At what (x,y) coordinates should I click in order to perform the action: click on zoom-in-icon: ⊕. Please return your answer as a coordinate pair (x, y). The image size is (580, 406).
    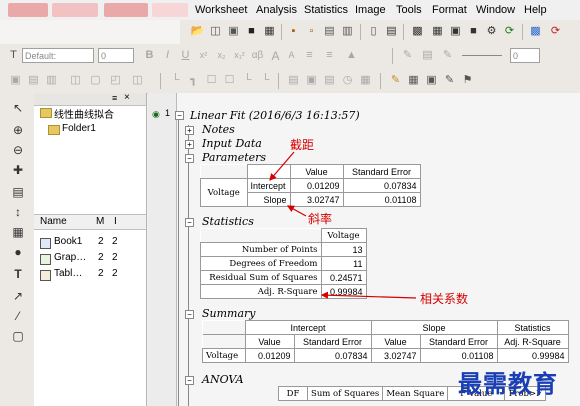
    Looking at the image, I should click on (18, 130).